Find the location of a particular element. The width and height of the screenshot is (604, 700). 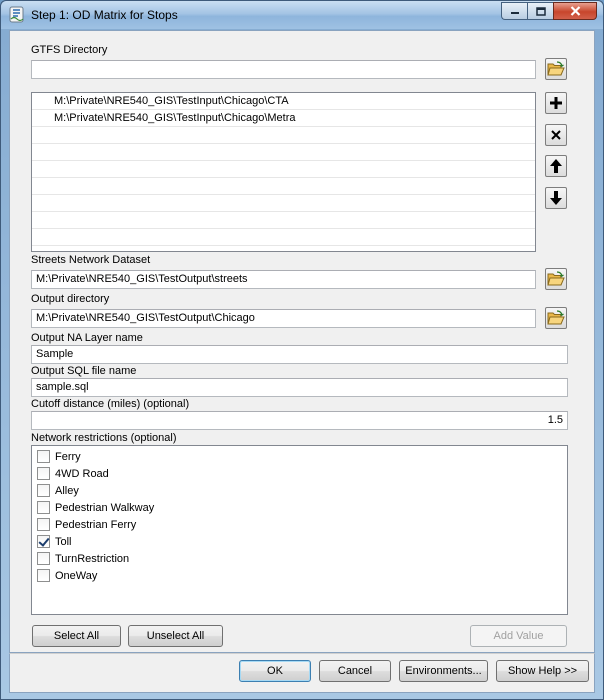

restriction-pedestrian-walkway: Pedestrian Walkway is located at coordinates (299, 507).